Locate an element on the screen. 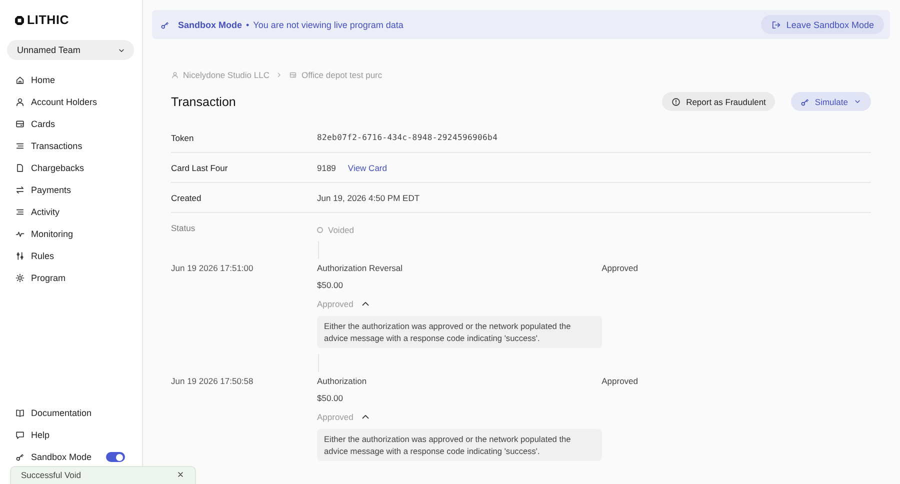 The height and width of the screenshot is (484, 900). gear-icon is located at coordinates (20, 278).